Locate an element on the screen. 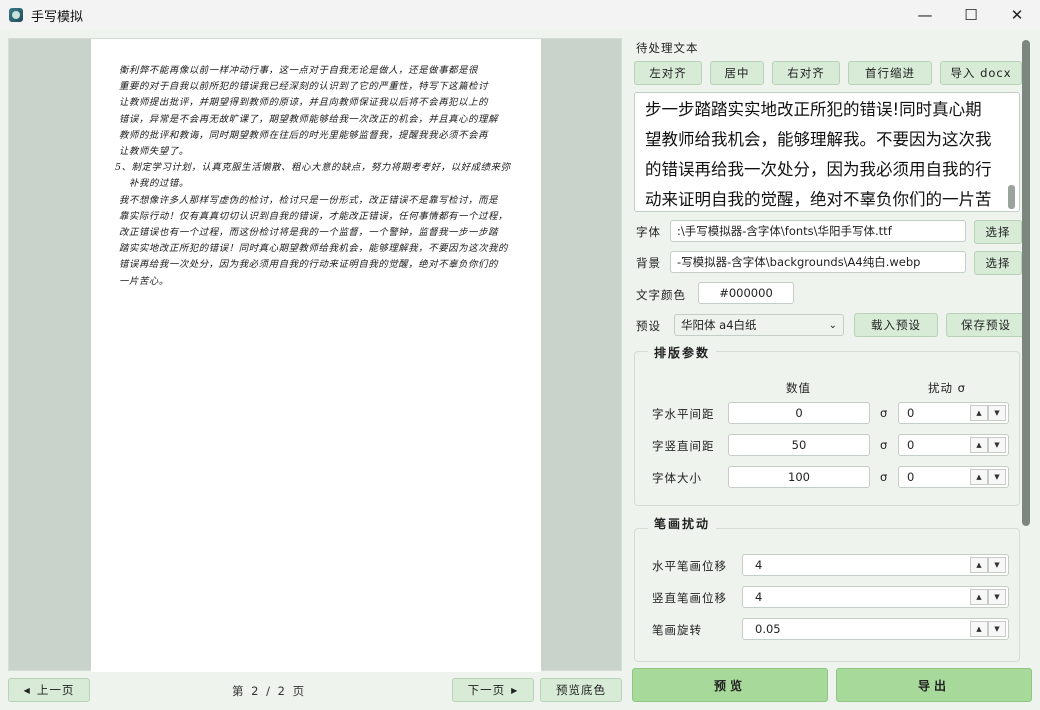 The height and width of the screenshot is (710, 1040). app-icon is located at coordinates (16, 15).